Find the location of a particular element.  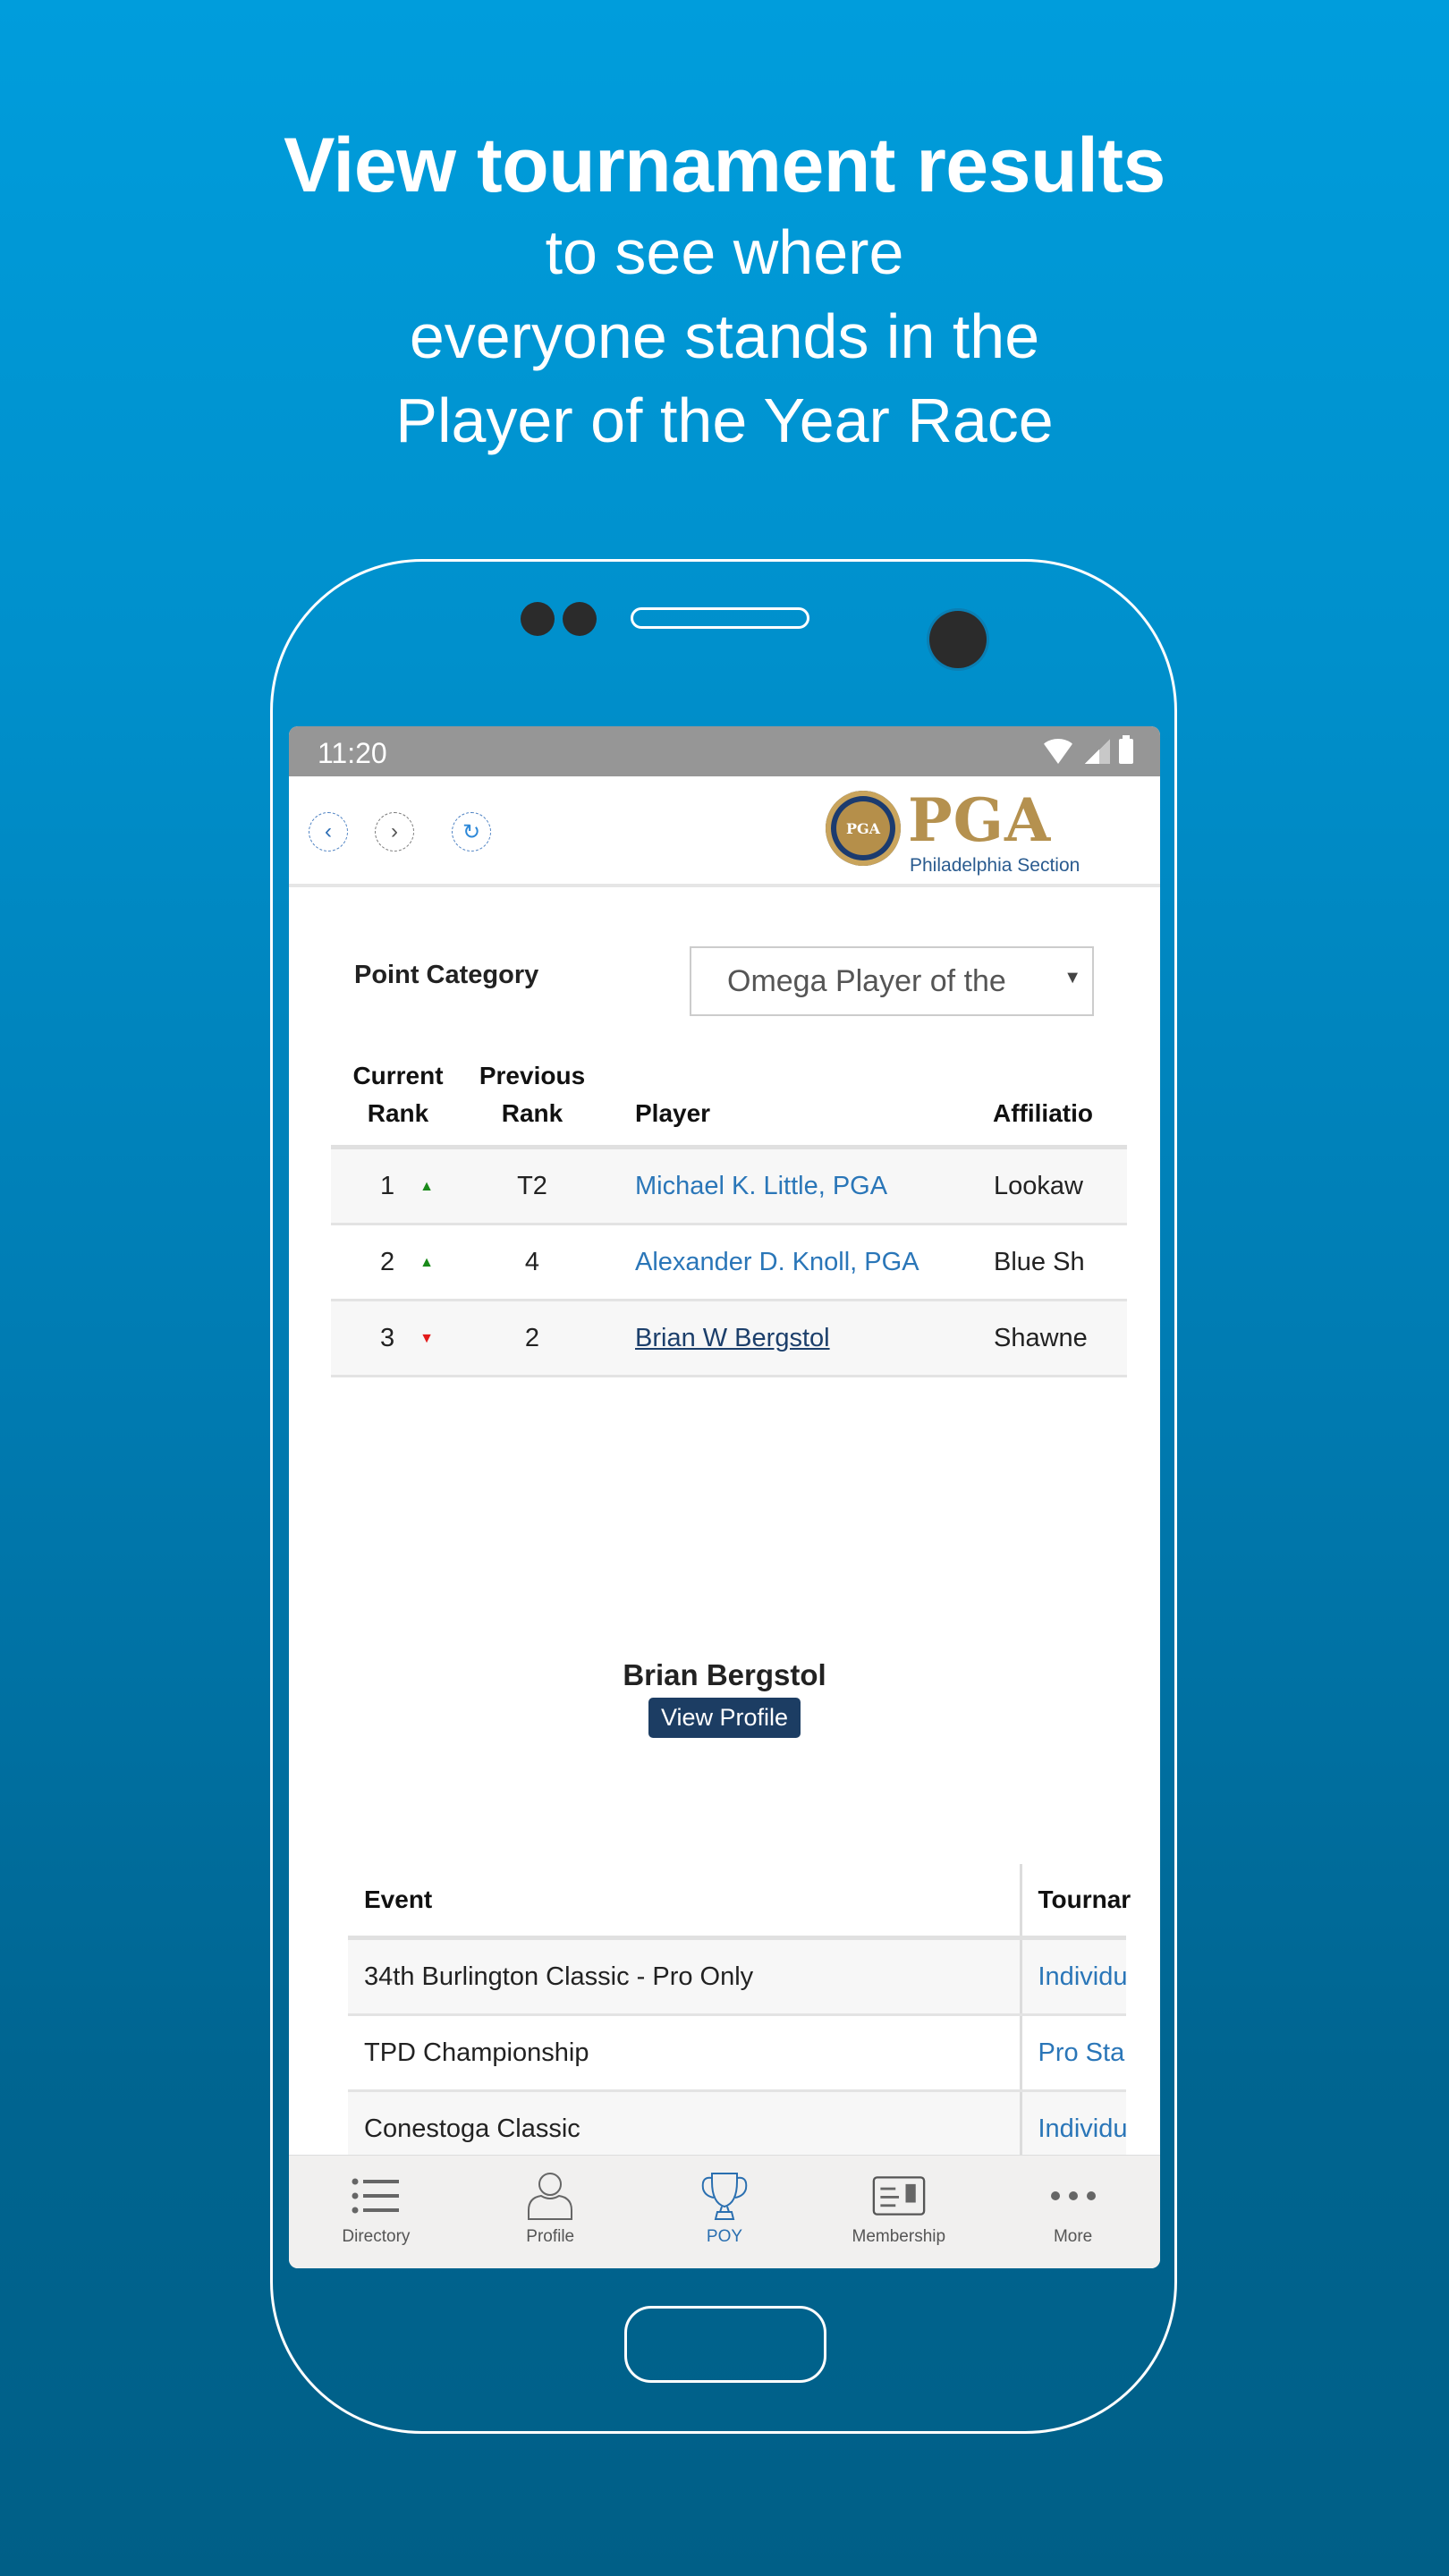

event-row: TPD Championship Pro Stal is located at coordinates (737, 2053).